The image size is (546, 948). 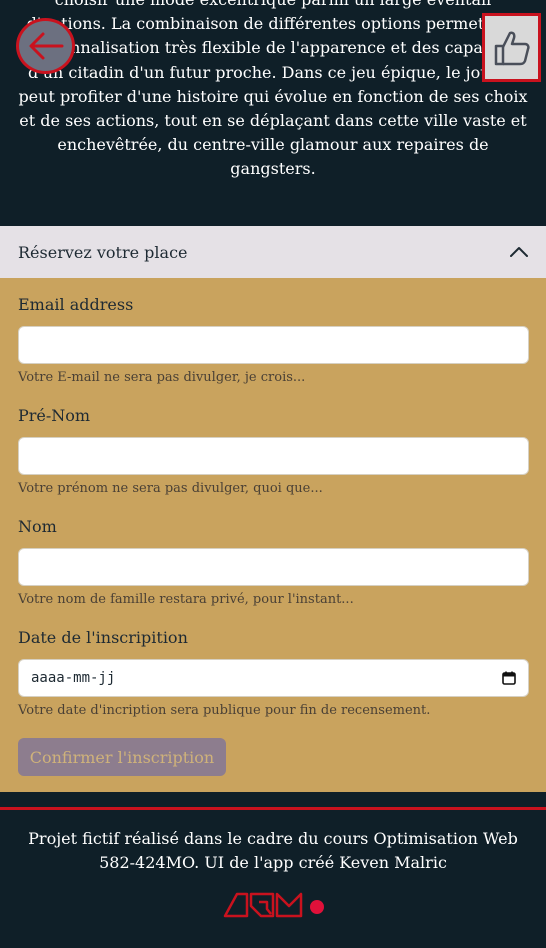 What do you see at coordinates (54, 415) in the screenshot?
I see `firstname-label: Pré-Nom` at bounding box center [54, 415].